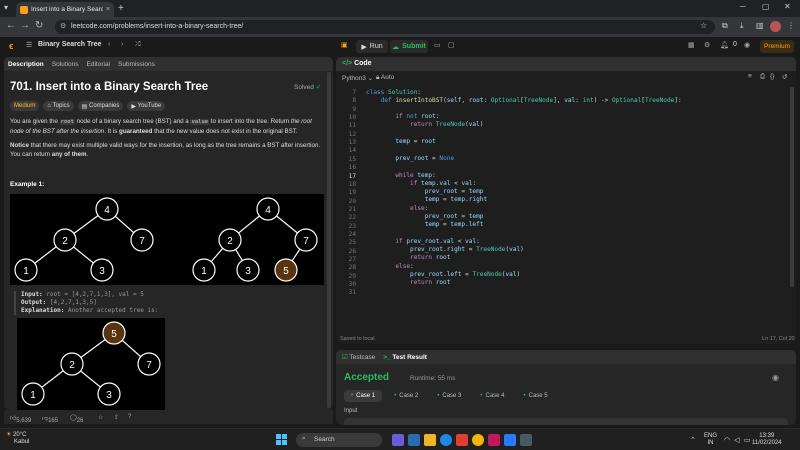  What do you see at coordinates (352, 251) in the screenshot?
I see `line-number: 26` at bounding box center [352, 251].